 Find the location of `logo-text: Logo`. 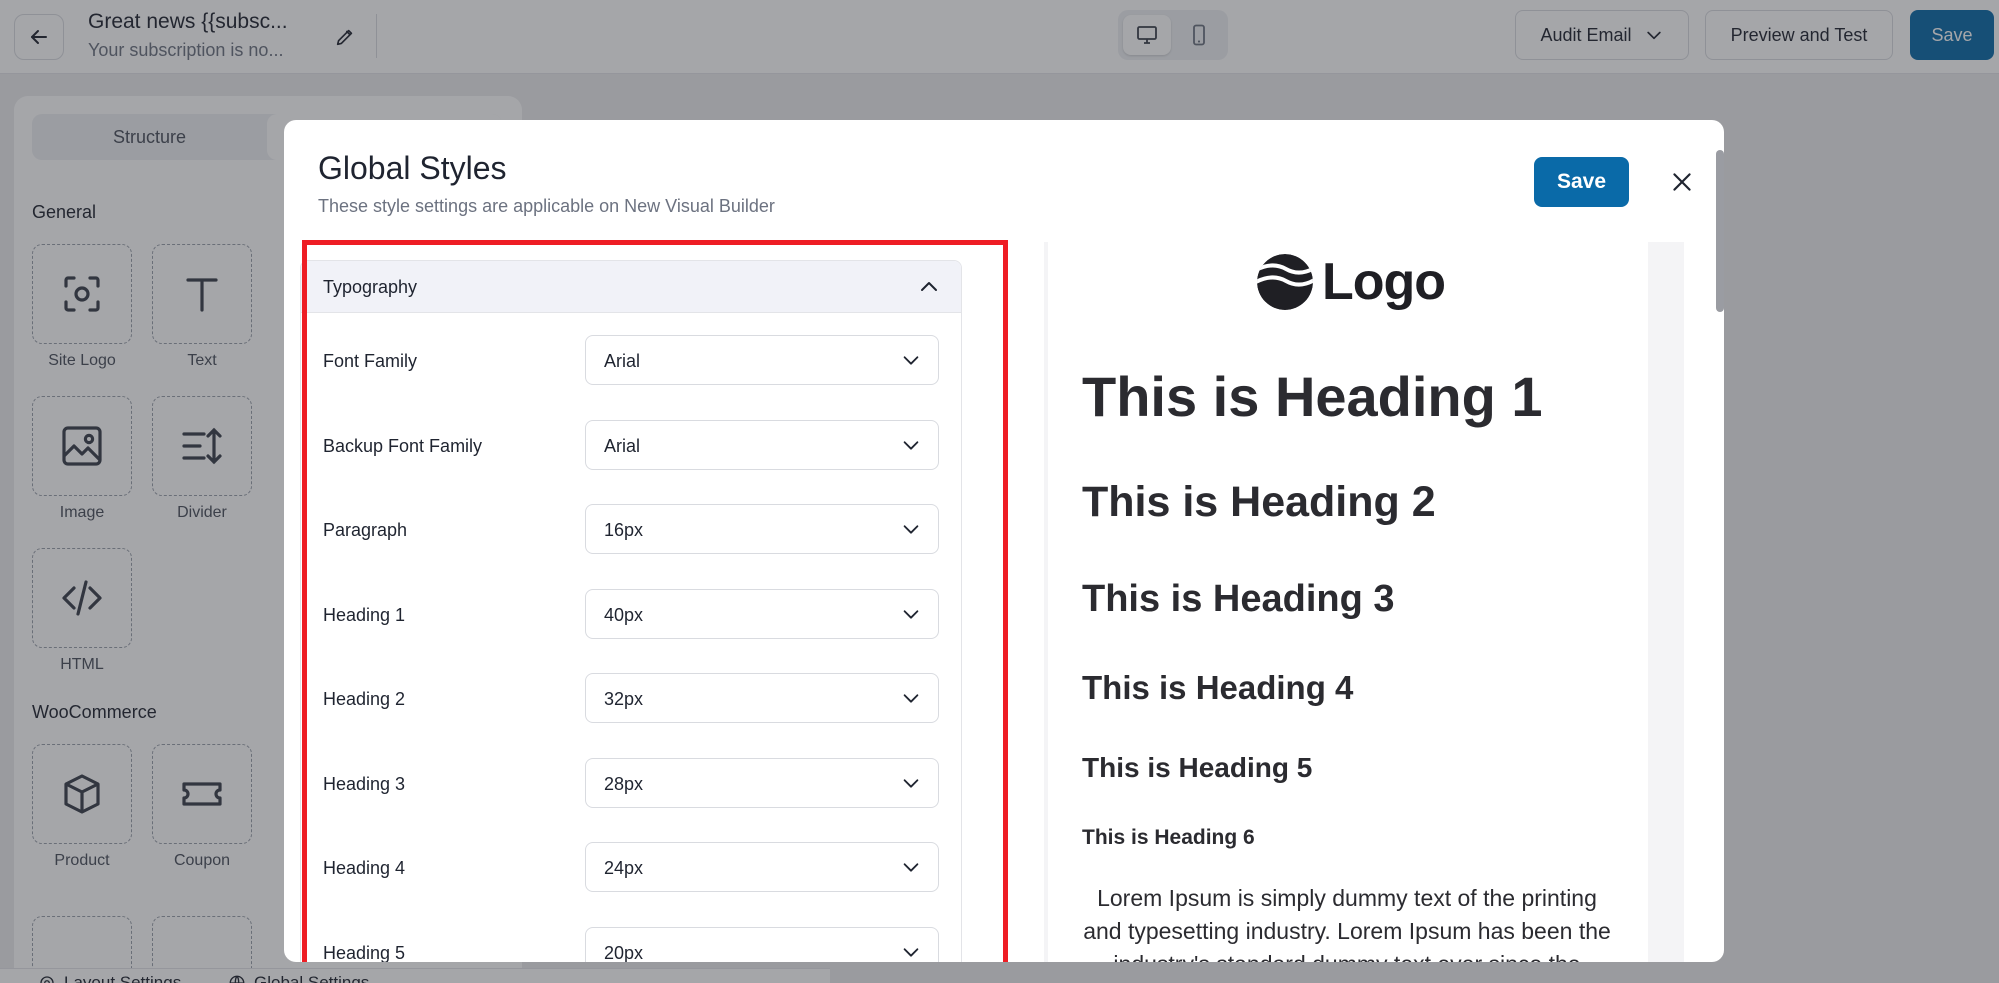

logo-text: Logo is located at coordinates (1384, 282).